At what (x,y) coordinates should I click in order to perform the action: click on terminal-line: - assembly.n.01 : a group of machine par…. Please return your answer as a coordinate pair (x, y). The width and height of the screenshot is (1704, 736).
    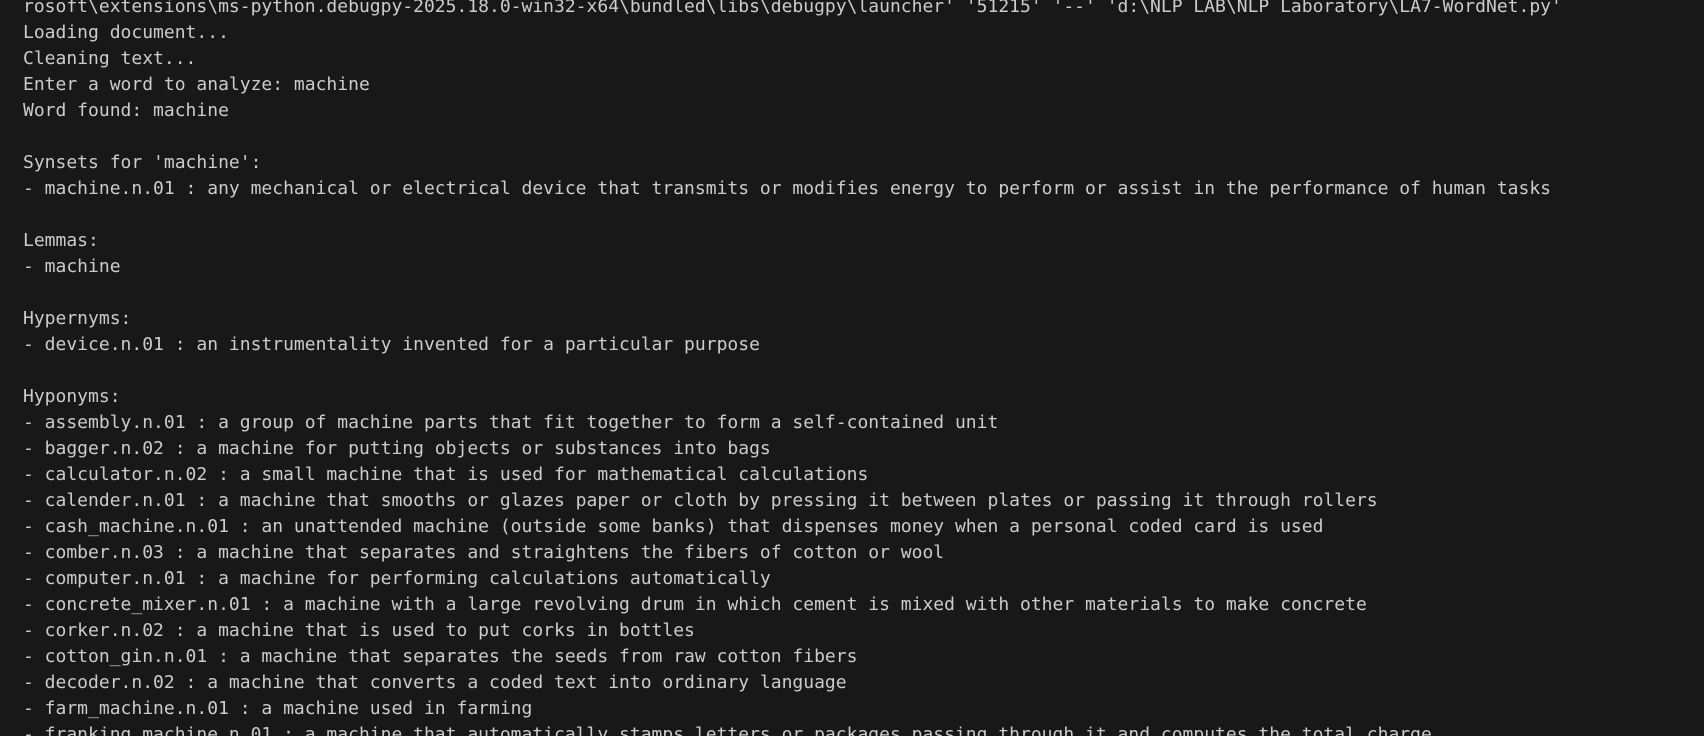
    Looking at the image, I should click on (511, 422).